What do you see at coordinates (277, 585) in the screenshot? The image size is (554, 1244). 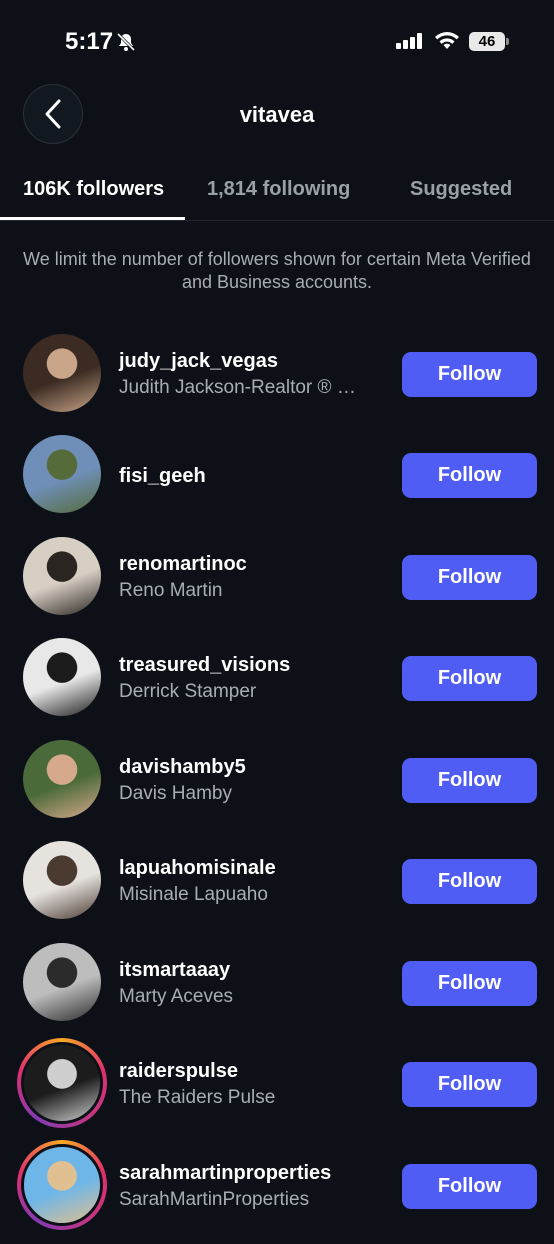 I see `list-item: renomartinoc Reno Martin Follow` at bounding box center [277, 585].